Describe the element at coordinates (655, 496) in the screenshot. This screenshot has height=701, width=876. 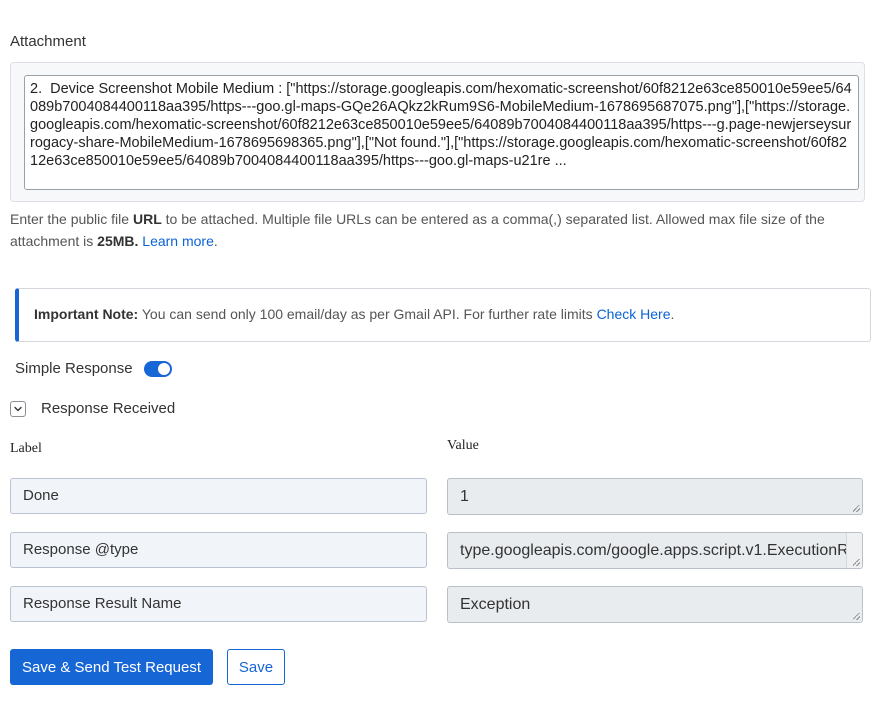
I see `response-value-field: 1` at that location.